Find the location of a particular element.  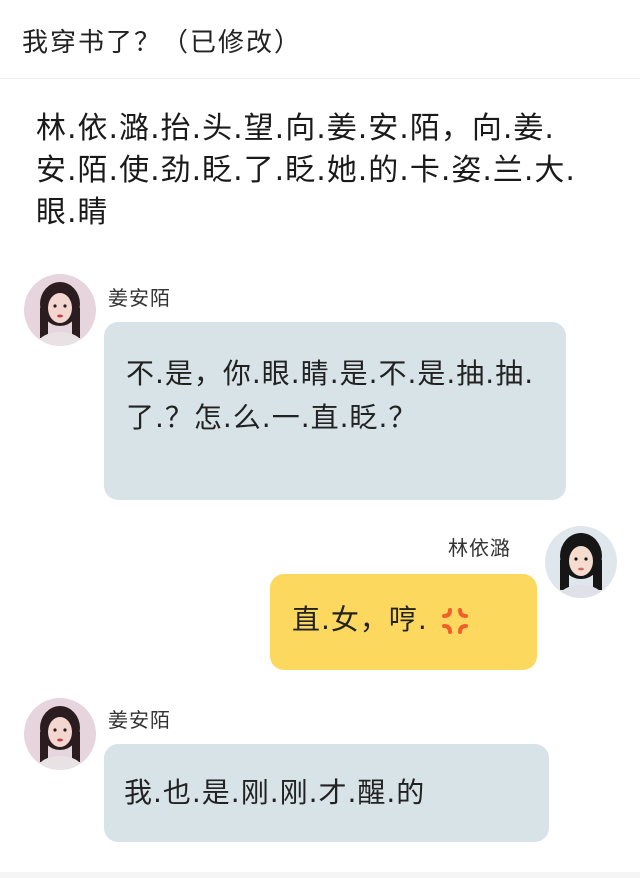

message-bubble: 直.女，哼. is located at coordinates (403, 622).